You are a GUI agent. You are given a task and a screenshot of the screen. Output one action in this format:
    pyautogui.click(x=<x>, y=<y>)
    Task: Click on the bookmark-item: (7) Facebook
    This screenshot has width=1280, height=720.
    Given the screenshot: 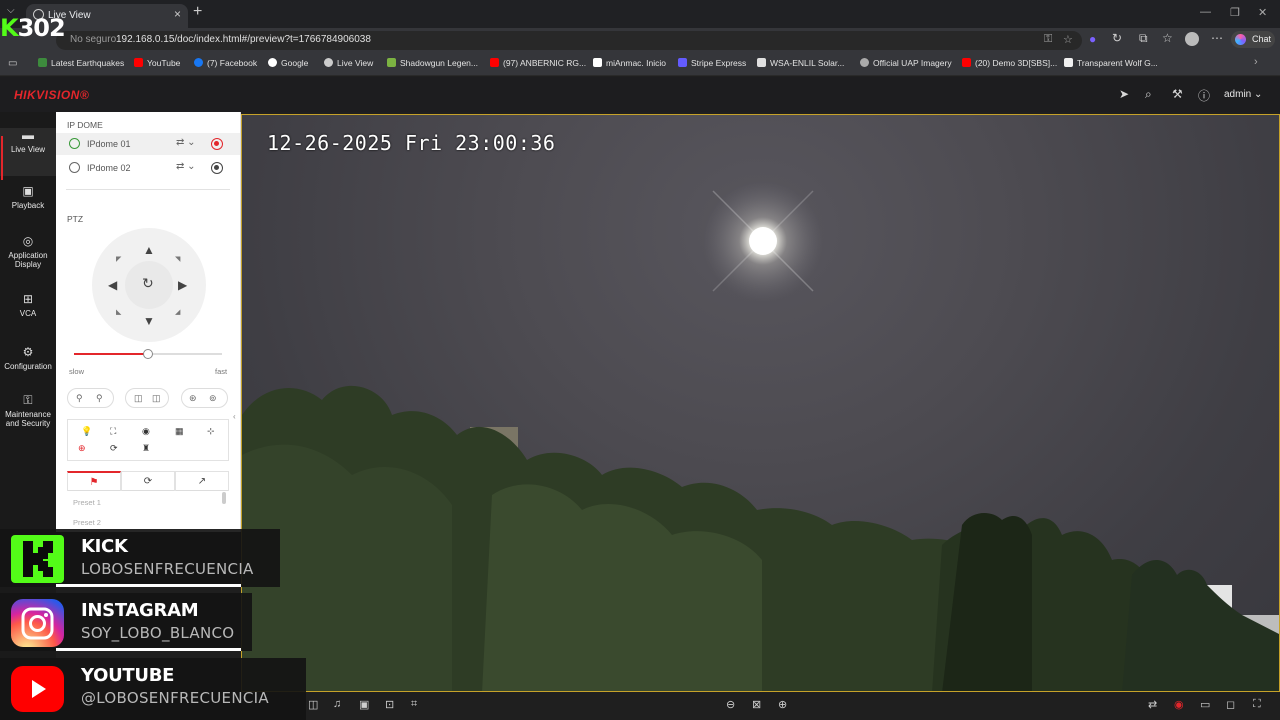 What is the action you would take?
    pyautogui.click(x=225, y=63)
    